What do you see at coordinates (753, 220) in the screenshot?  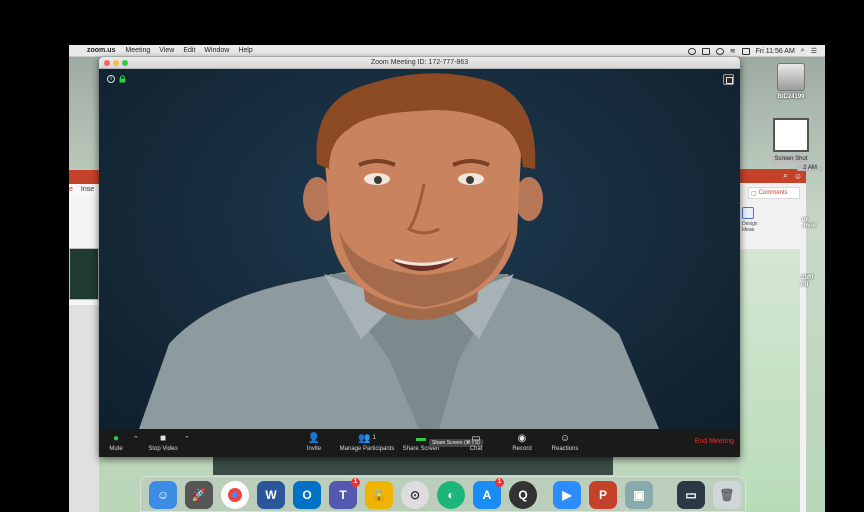 I see `design-ideas-button: Design Ideas` at bounding box center [753, 220].